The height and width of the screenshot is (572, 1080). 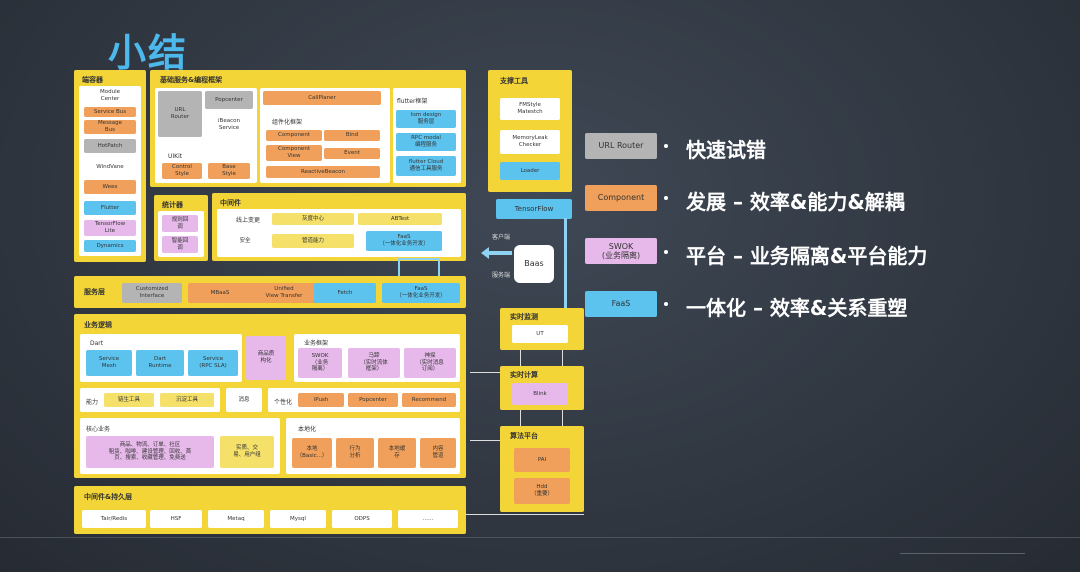 What do you see at coordinates (397, 453) in the screenshot?
I see `local-item-3: 本地缓 存` at bounding box center [397, 453].